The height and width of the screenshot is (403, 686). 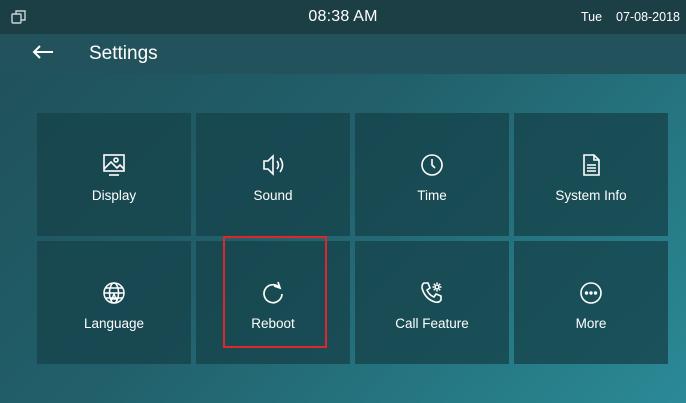 I want to click on tile-label: System Info, so click(x=591, y=195).